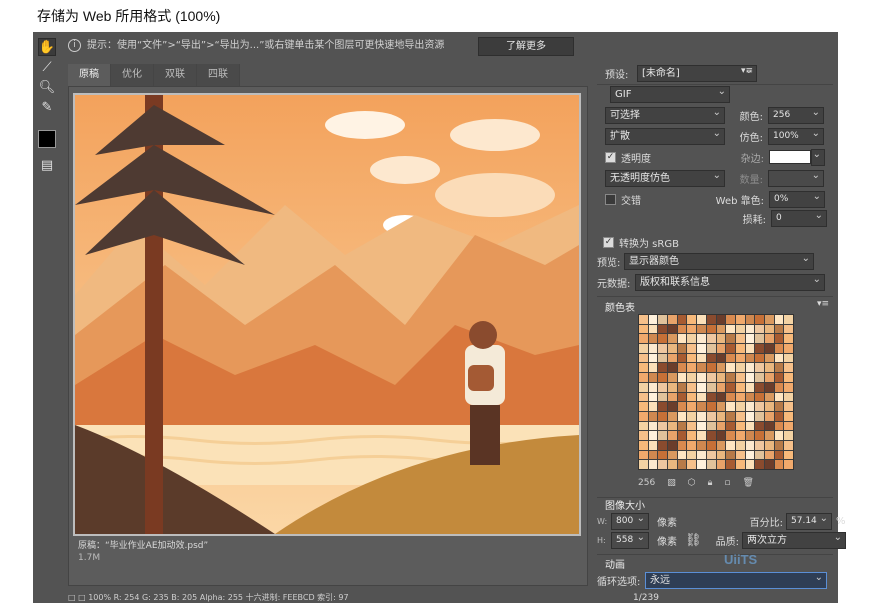 The width and height of the screenshot is (870, 603). What do you see at coordinates (670, 93) in the screenshot?
I see `format-select: GIF` at bounding box center [670, 93].